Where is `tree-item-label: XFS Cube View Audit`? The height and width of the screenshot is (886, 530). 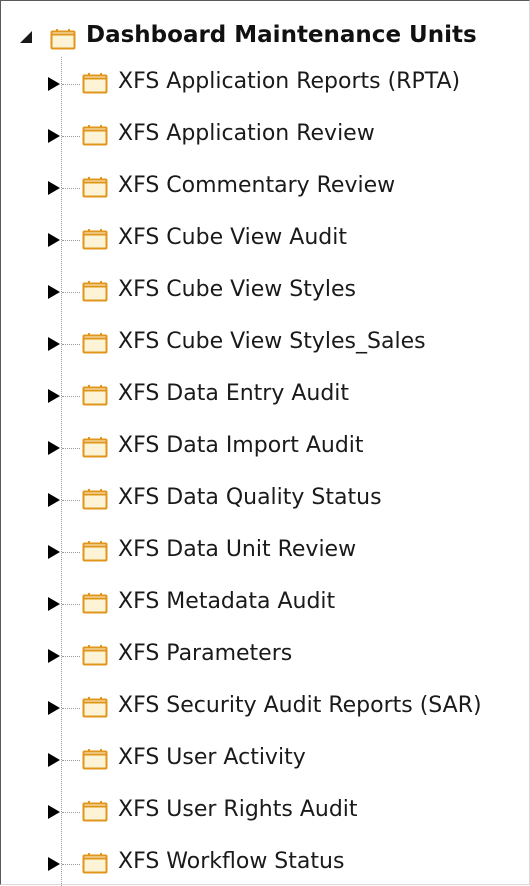
tree-item-label: XFS Cube View Audit is located at coordinates (232, 237).